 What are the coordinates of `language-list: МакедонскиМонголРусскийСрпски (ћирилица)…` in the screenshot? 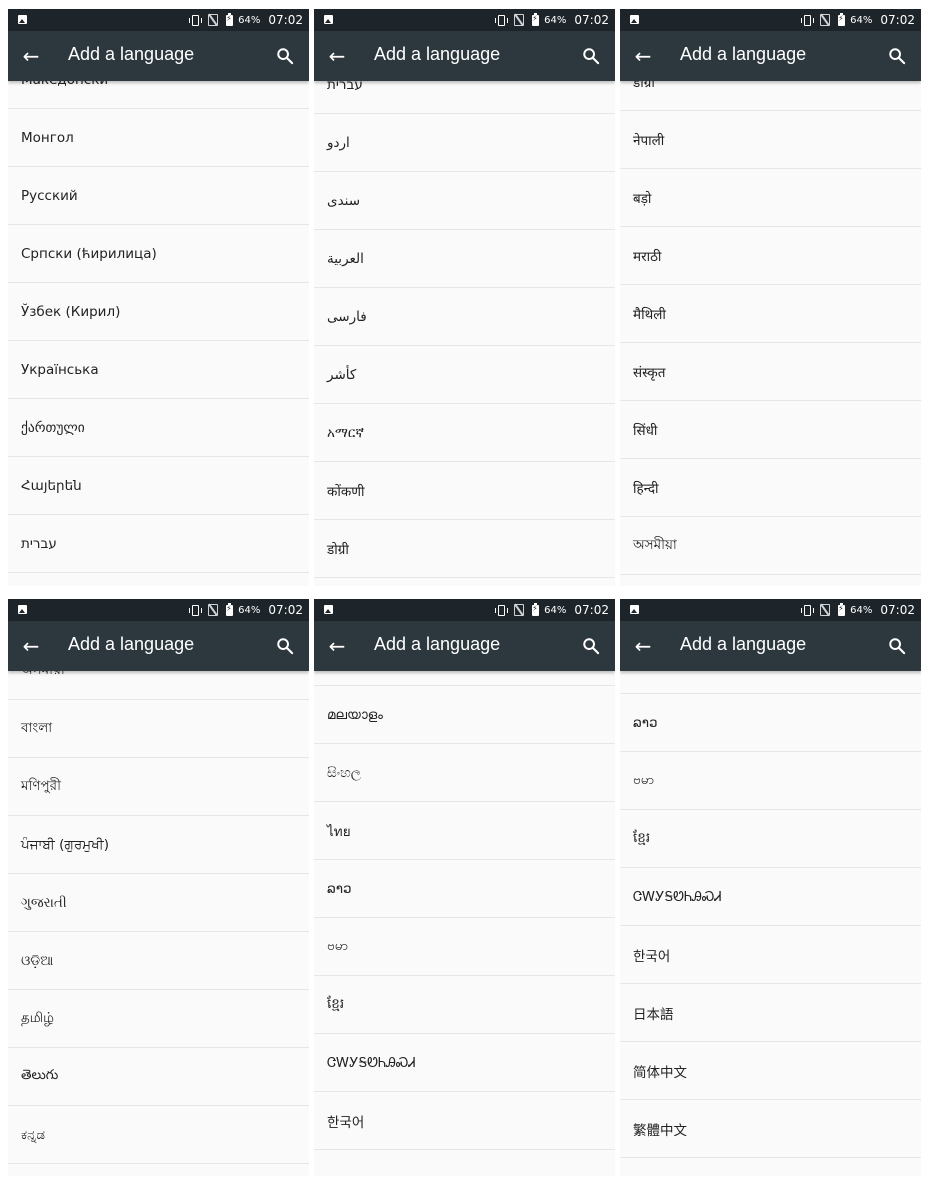 It's located at (158, 333).